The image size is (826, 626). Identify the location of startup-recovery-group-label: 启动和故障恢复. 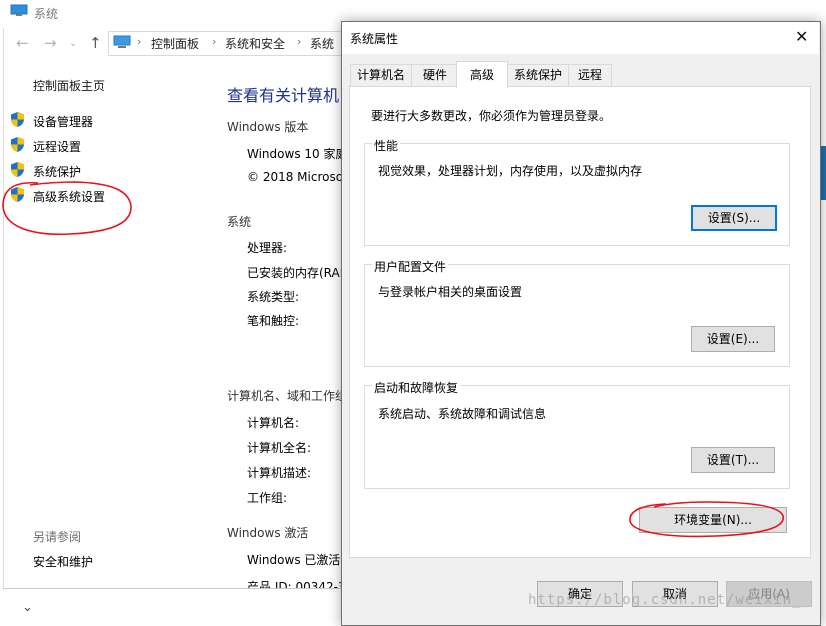
(416, 387).